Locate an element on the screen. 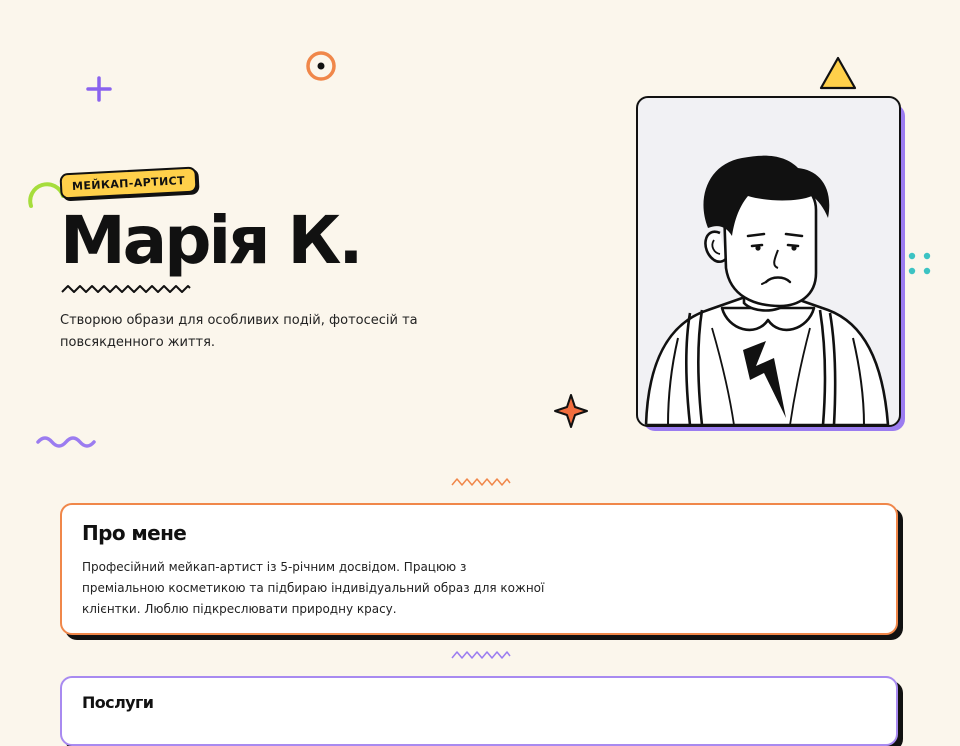 The width and height of the screenshot is (960, 746). portrait-frame is located at coordinates (768, 261).